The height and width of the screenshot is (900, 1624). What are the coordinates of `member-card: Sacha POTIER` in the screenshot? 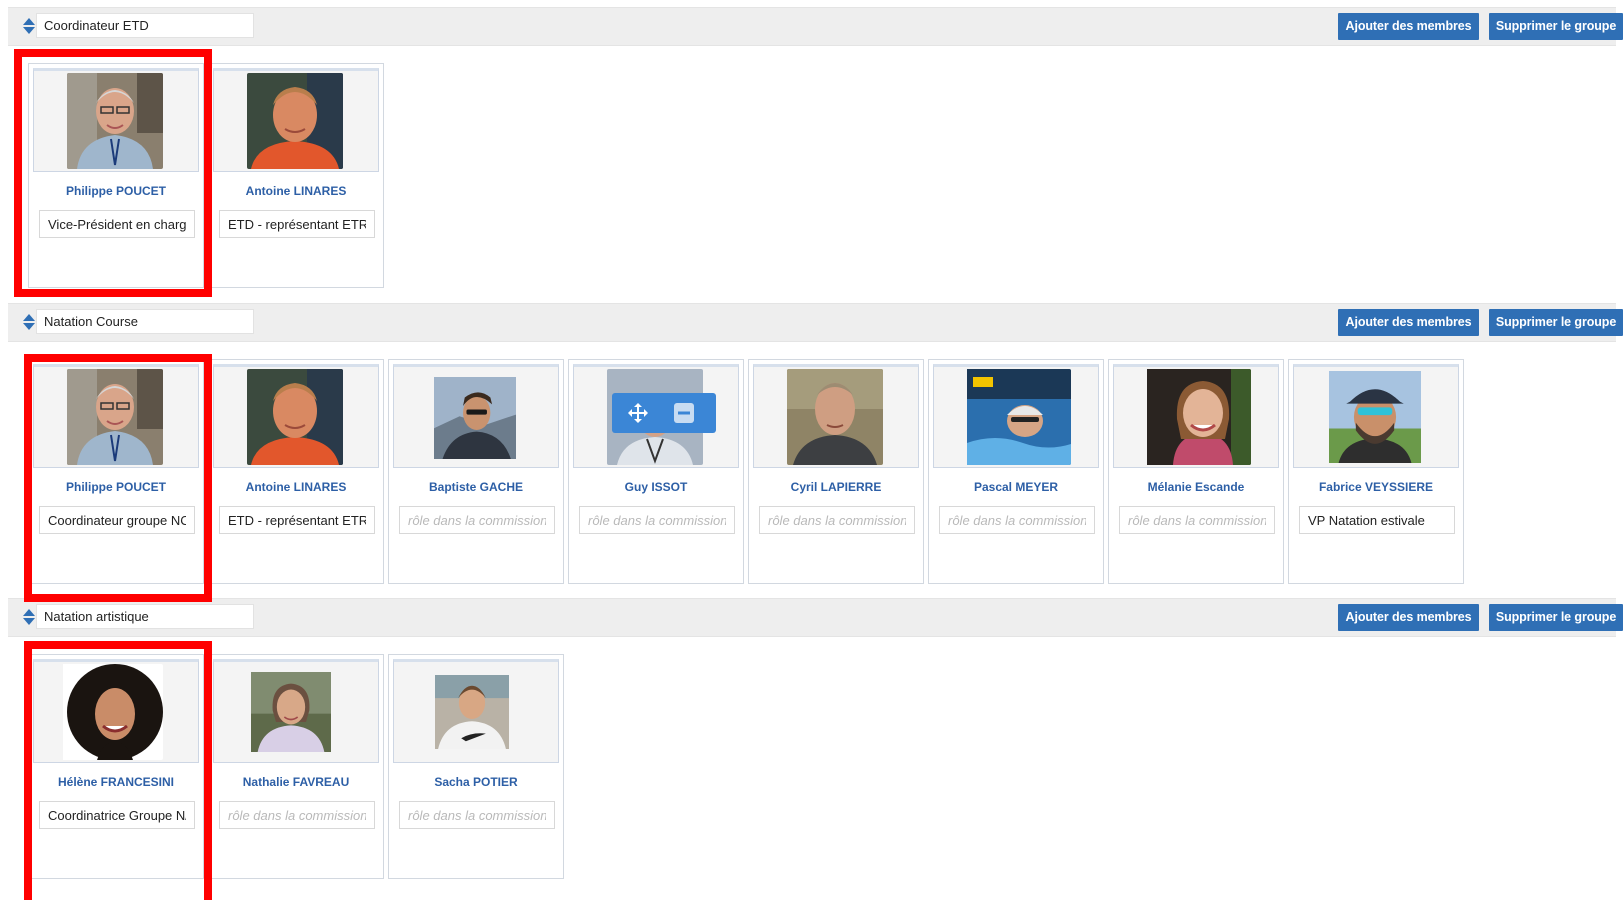 It's located at (476, 766).